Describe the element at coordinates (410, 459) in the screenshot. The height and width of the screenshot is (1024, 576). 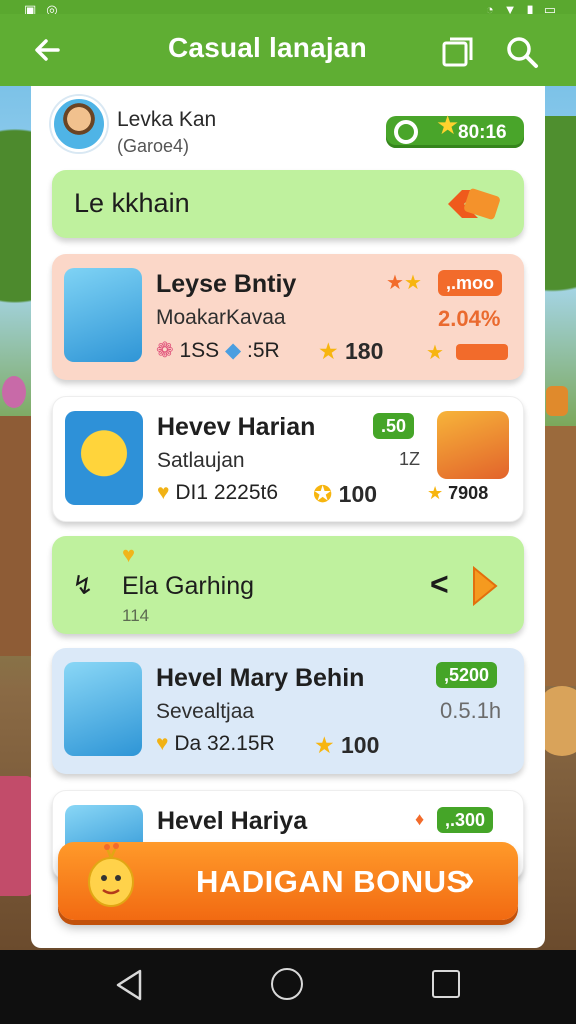
I see `item-right-value: 1Z` at that location.